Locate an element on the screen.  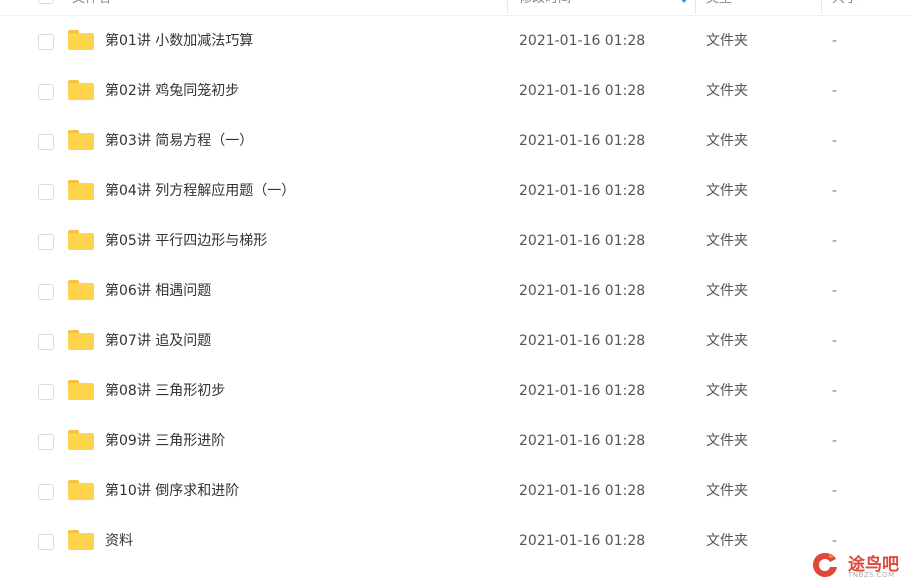
file-name: 资料 is located at coordinates (119, 541).